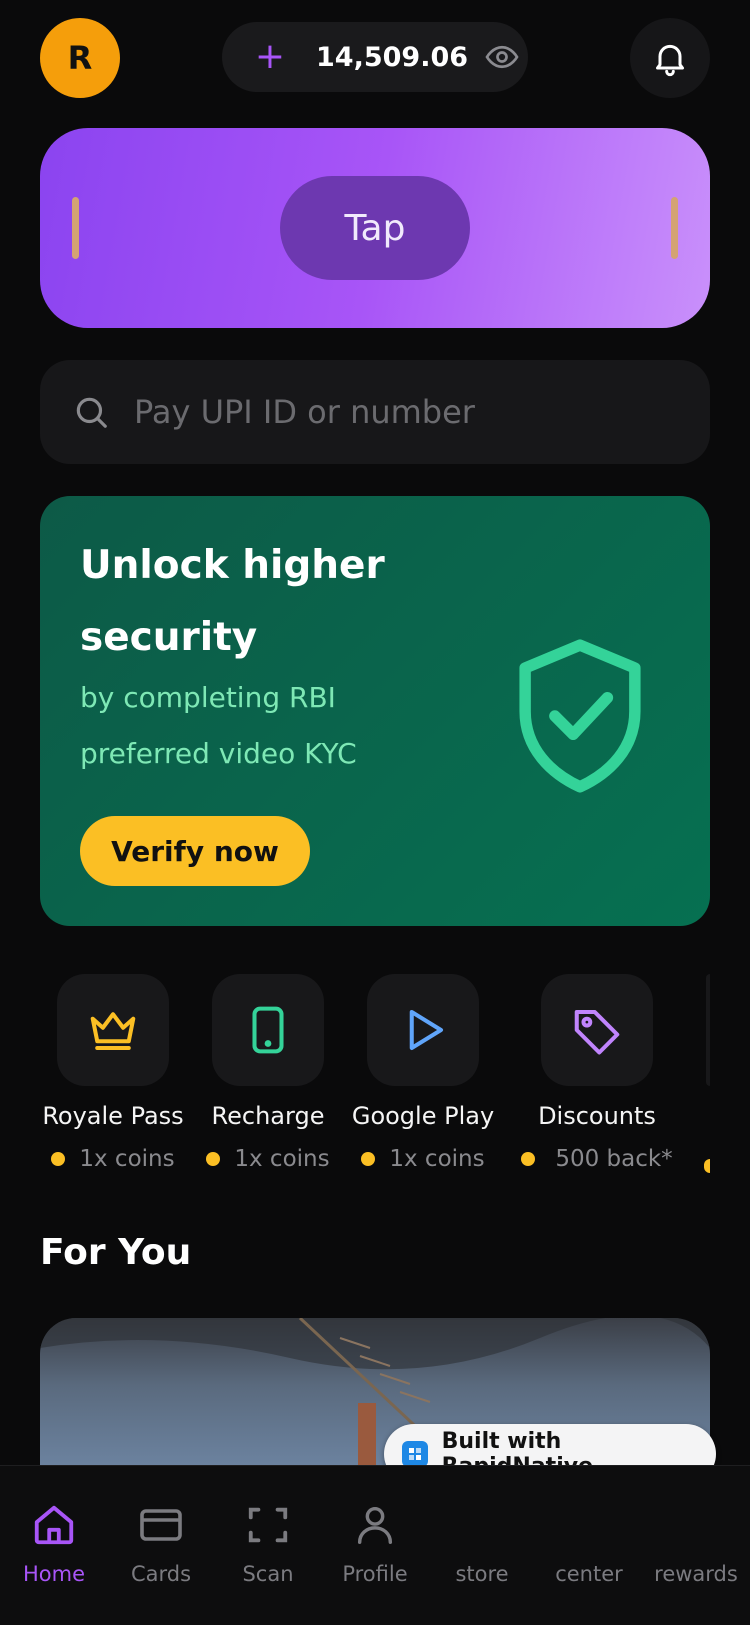 The image size is (750, 1625). I want to click on avatar-initial: R, so click(80, 58).